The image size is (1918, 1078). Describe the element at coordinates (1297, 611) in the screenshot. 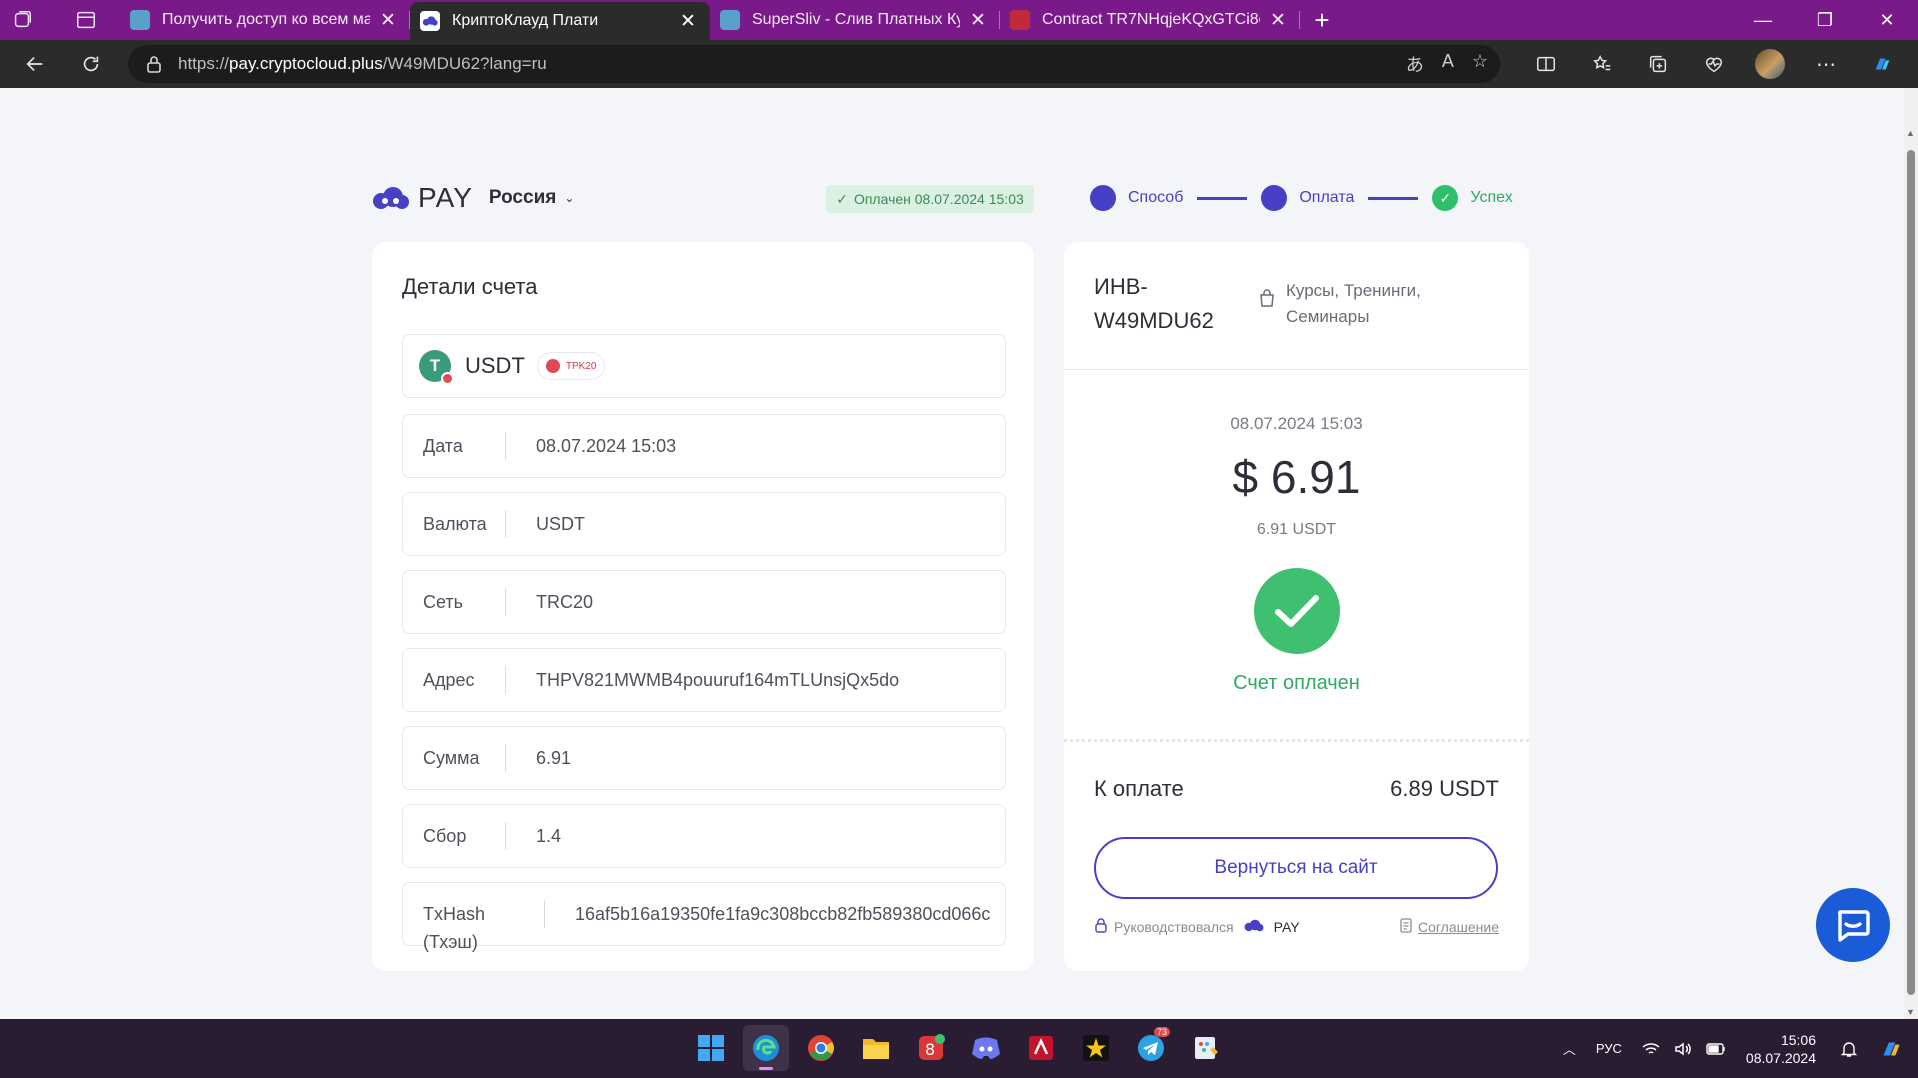

I see `success-check-icon` at that location.